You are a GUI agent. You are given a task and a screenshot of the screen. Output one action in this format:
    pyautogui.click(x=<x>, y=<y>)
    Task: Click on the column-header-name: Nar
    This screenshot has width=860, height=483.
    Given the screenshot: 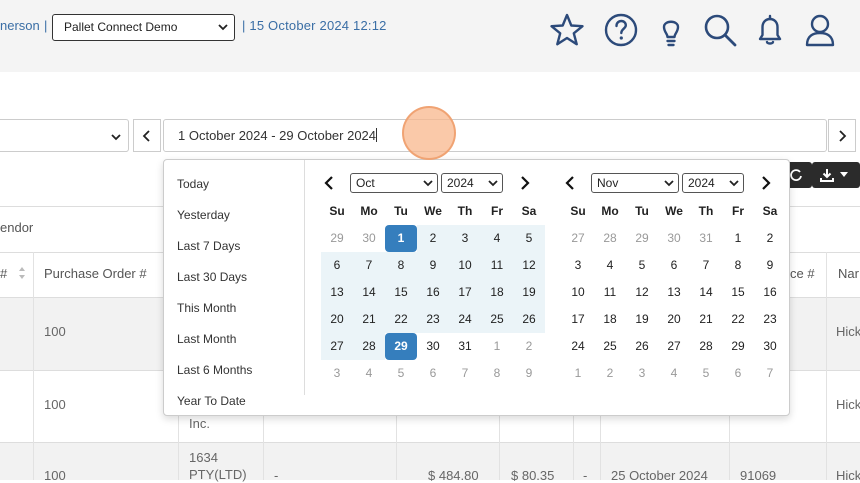 What is the action you would take?
    pyautogui.click(x=848, y=273)
    